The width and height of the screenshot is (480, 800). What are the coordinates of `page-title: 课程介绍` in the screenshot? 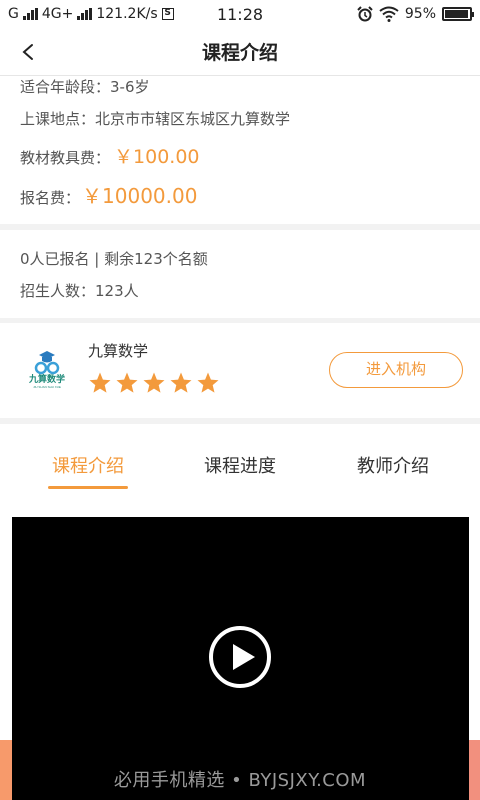 It's located at (239, 53).